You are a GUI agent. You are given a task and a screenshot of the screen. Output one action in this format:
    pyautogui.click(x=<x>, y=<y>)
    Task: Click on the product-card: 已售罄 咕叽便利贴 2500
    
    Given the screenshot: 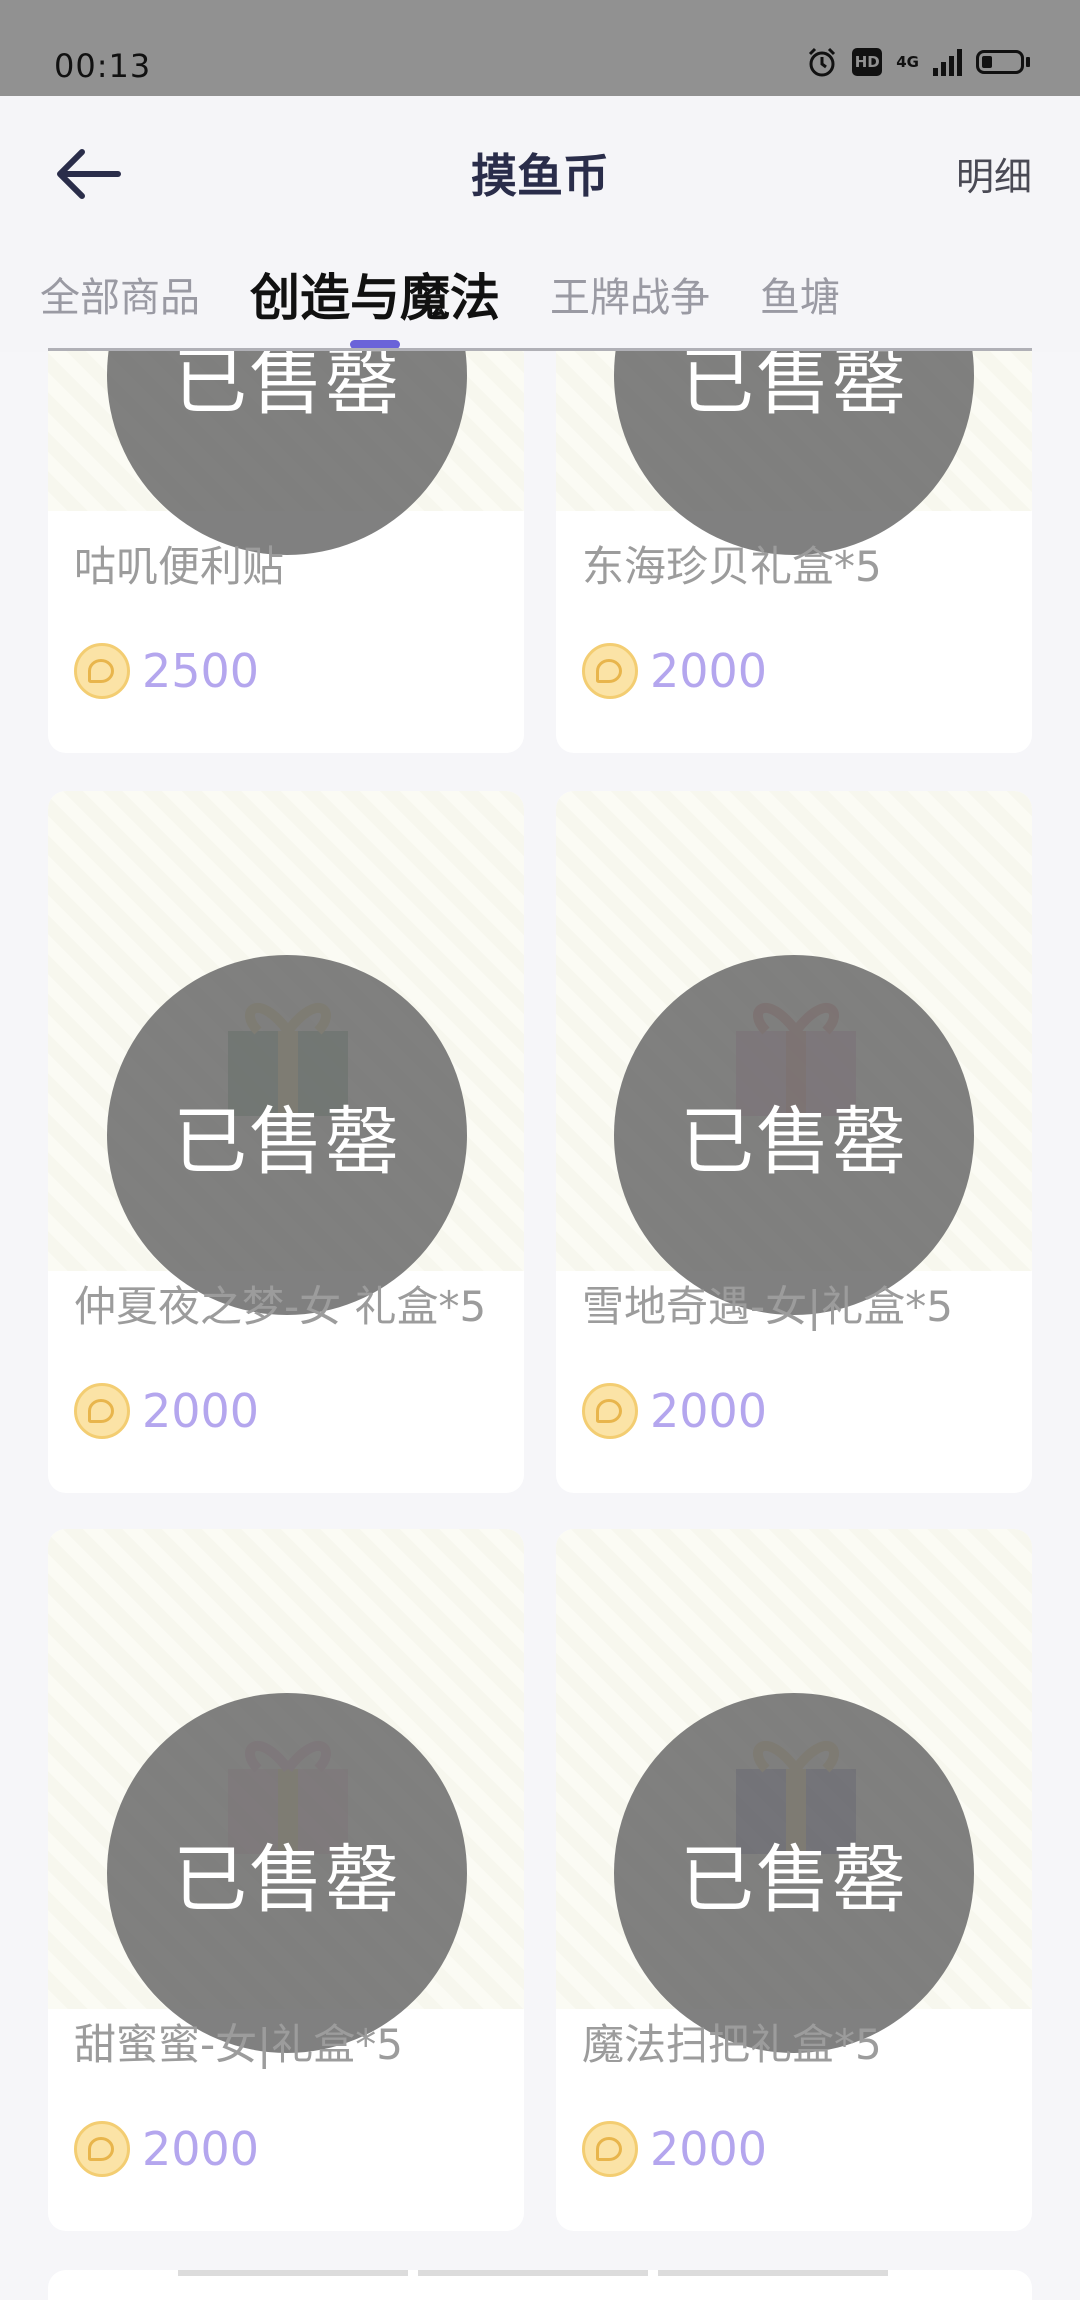 What is the action you would take?
    pyautogui.click(x=286, y=552)
    